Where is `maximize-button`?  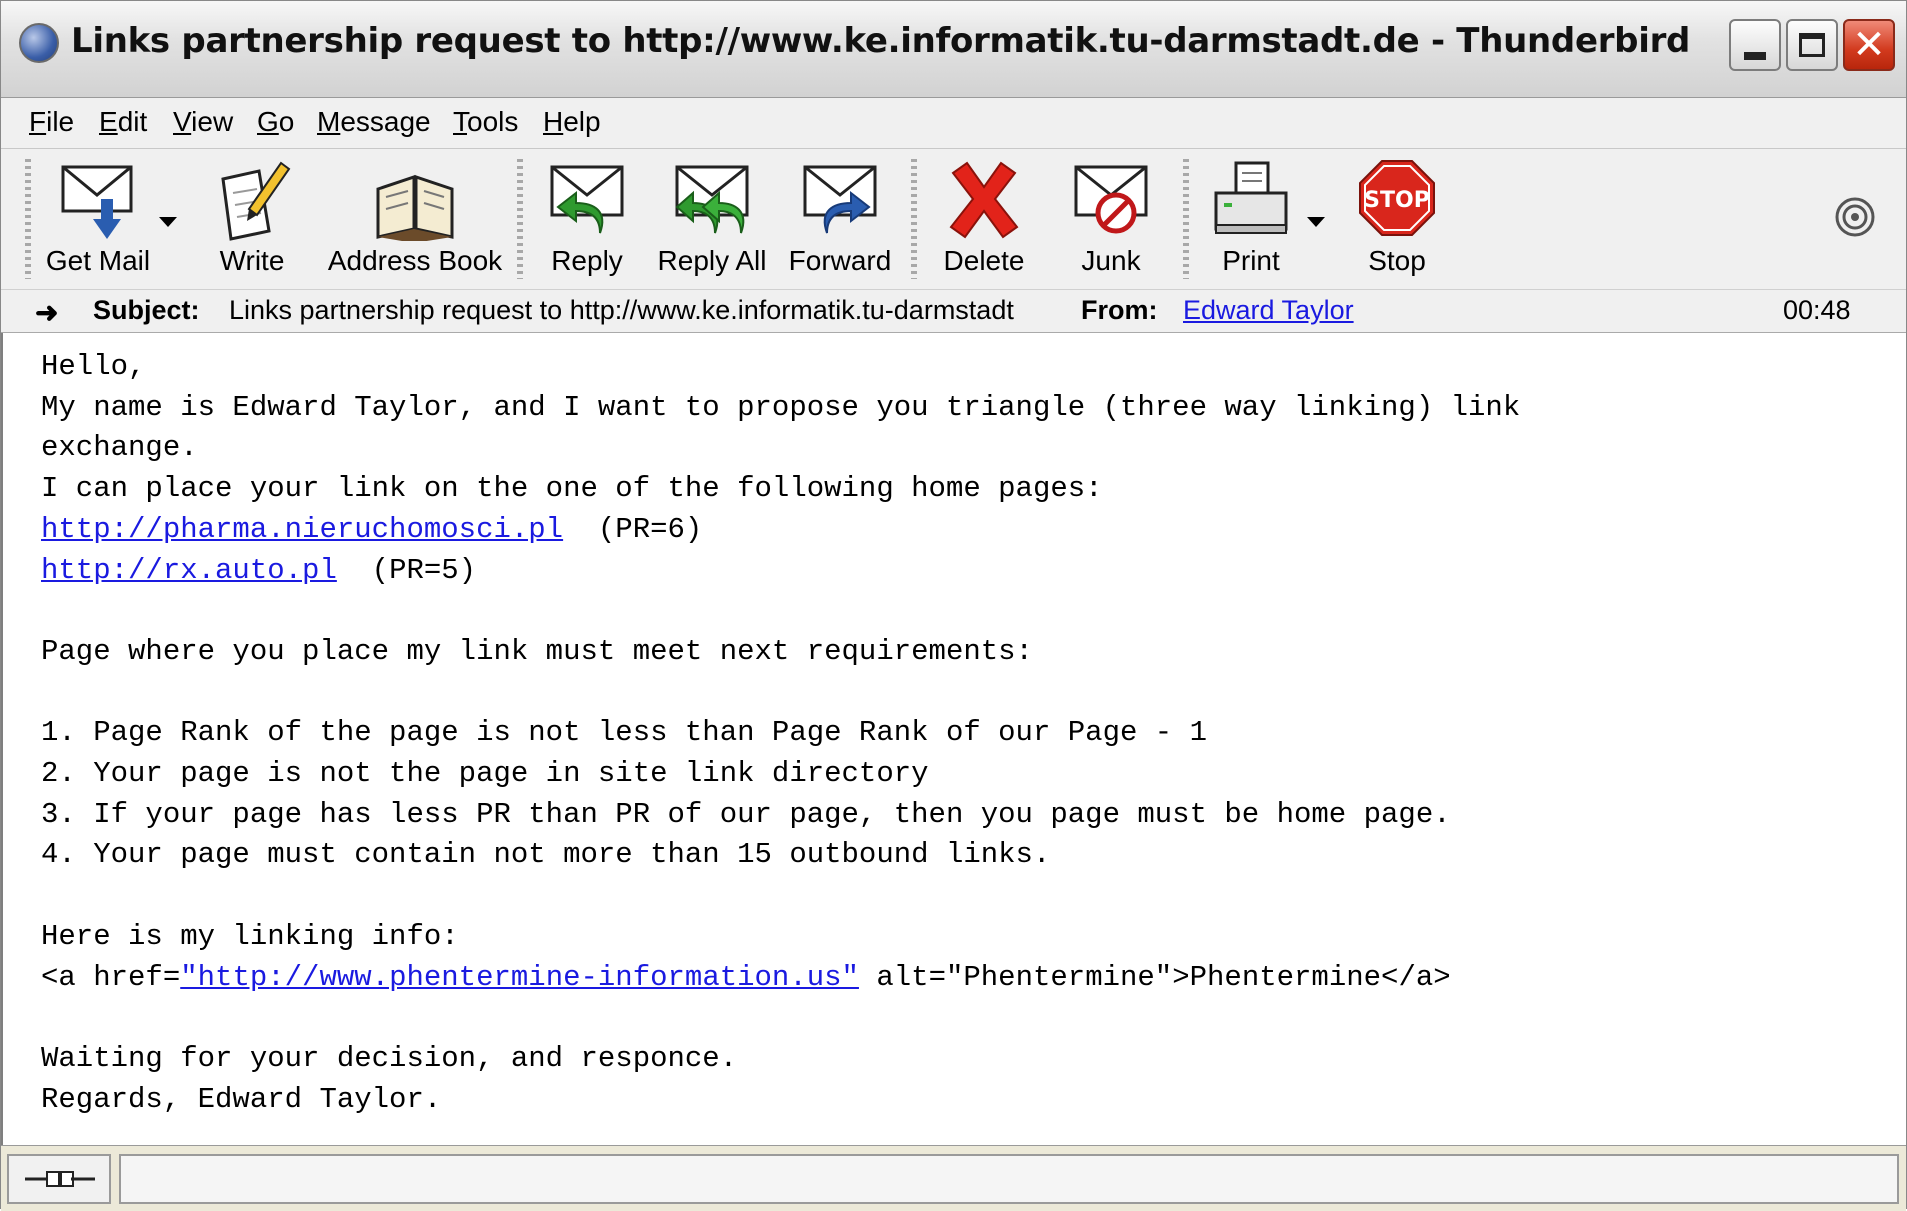 maximize-button is located at coordinates (1812, 45).